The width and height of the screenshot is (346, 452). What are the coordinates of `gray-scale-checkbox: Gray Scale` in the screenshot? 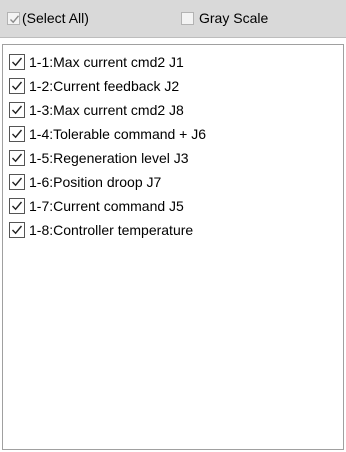 It's located at (224, 18).